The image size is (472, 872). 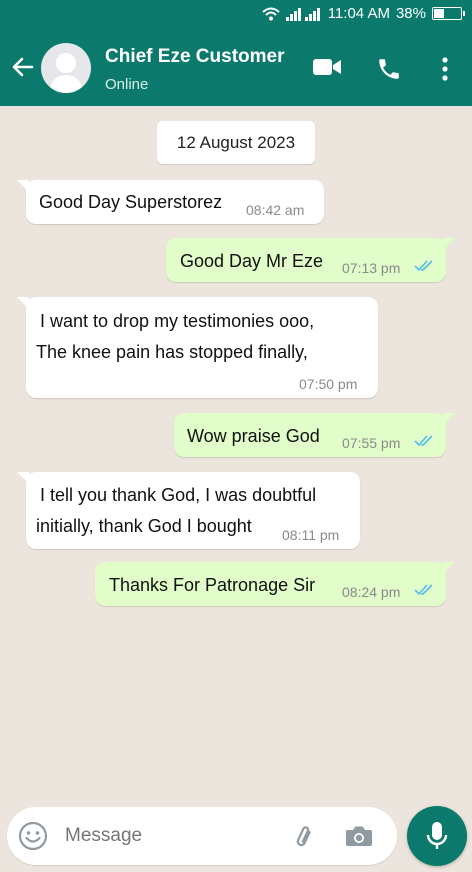 What do you see at coordinates (305, 837) in the screenshot?
I see `attach-icon` at bounding box center [305, 837].